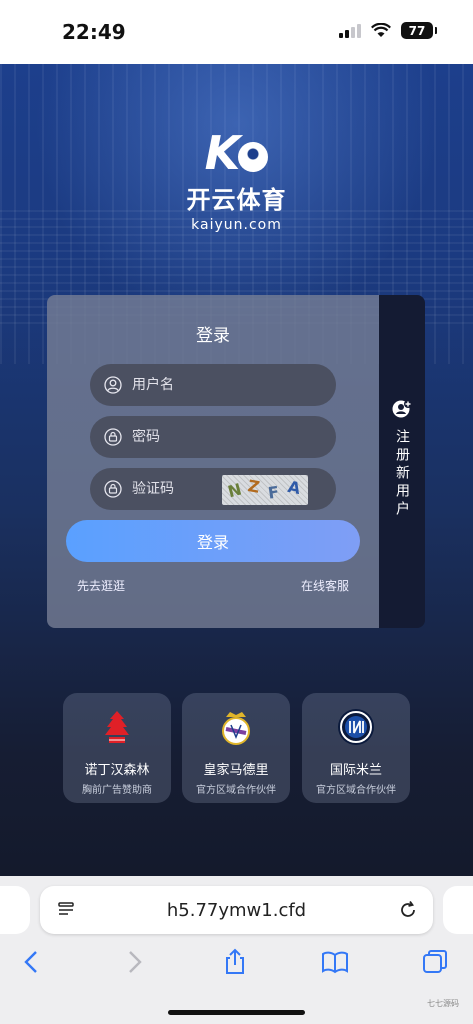  What do you see at coordinates (236, 225) in the screenshot?
I see `brand-name-en: kaiyun.com` at bounding box center [236, 225].